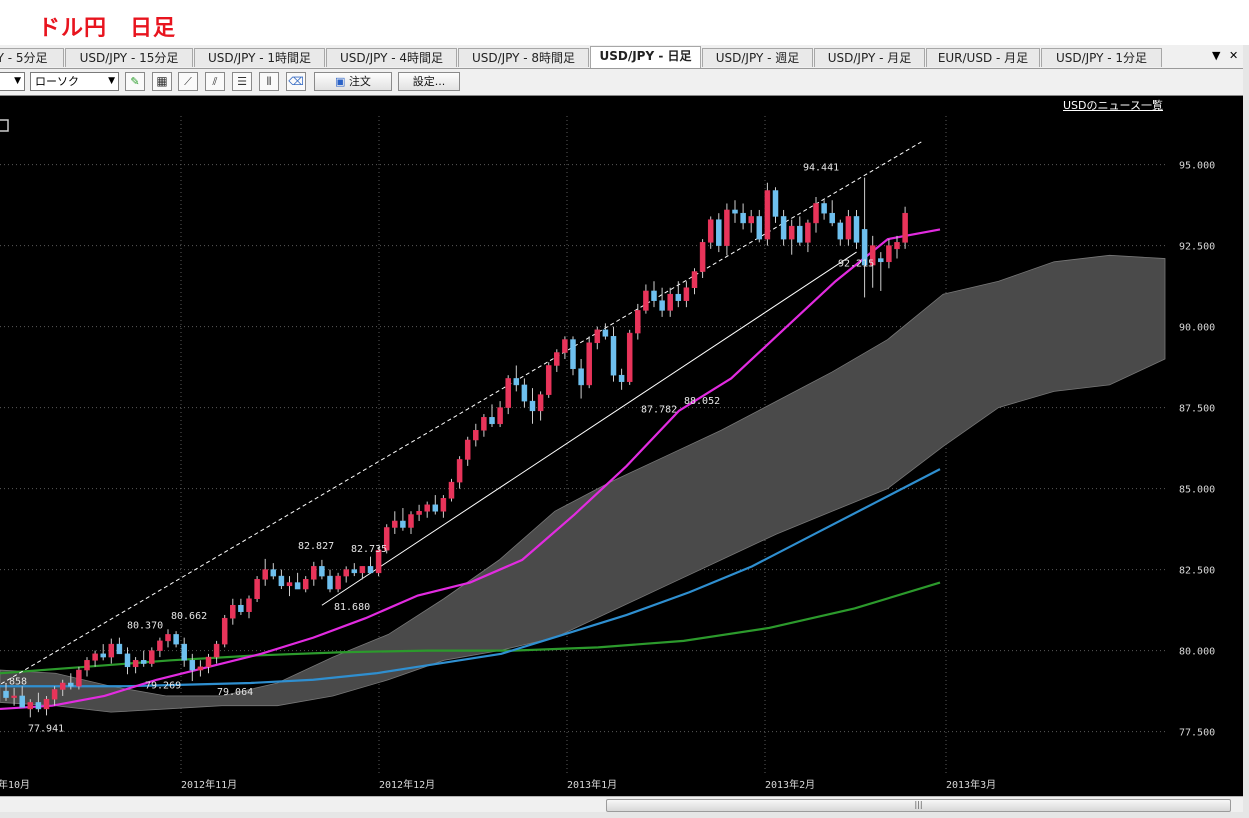 The height and width of the screenshot is (818, 1249). Describe the element at coordinates (1246, 431) in the screenshot. I see `vertical-scrollbar` at that location.